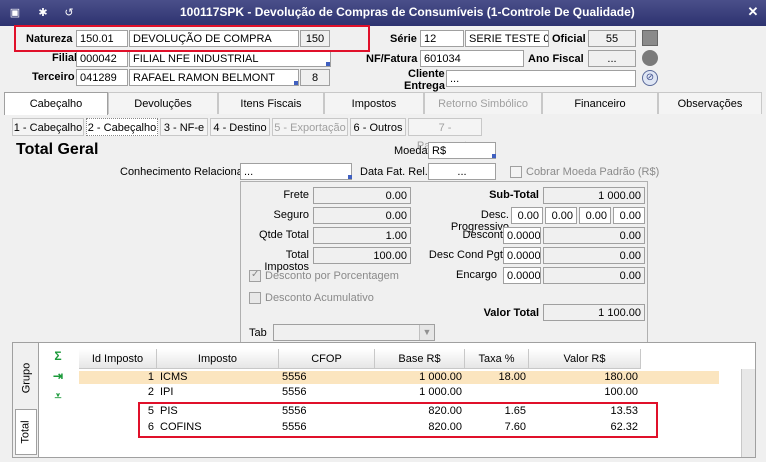 The image size is (766, 462). Describe the element at coordinates (354, 332) in the screenshot. I see `tab-select` at that location.